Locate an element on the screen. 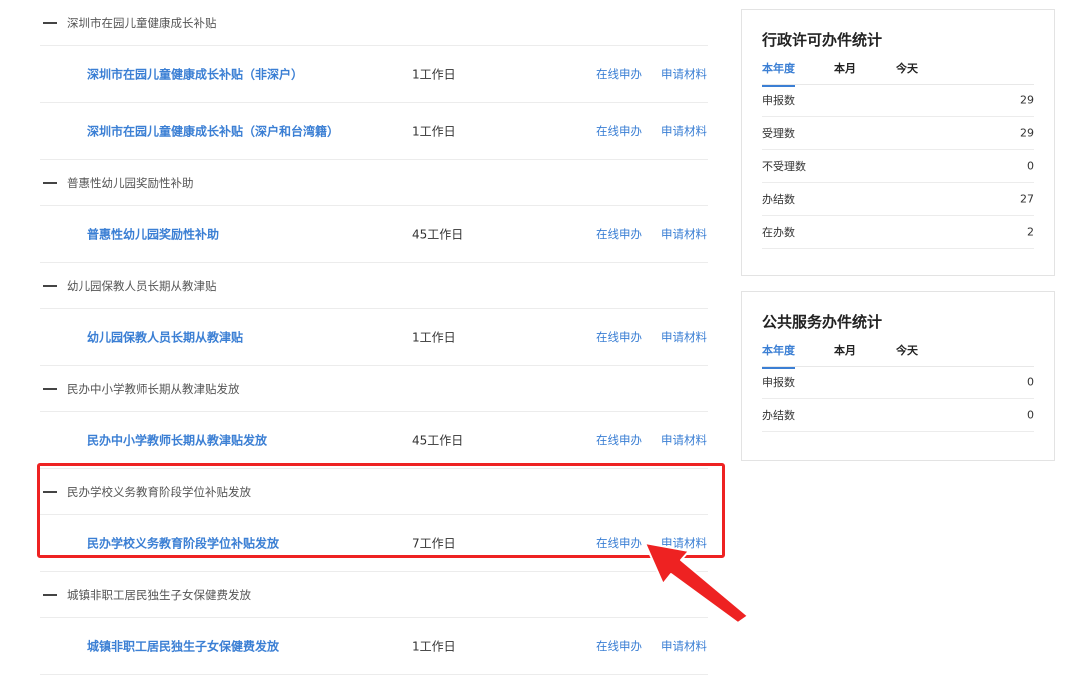 The image size is (1080, 675). group-title: 深圳市在园儿童健康成长补贴 is located at coordinates (142, 22).